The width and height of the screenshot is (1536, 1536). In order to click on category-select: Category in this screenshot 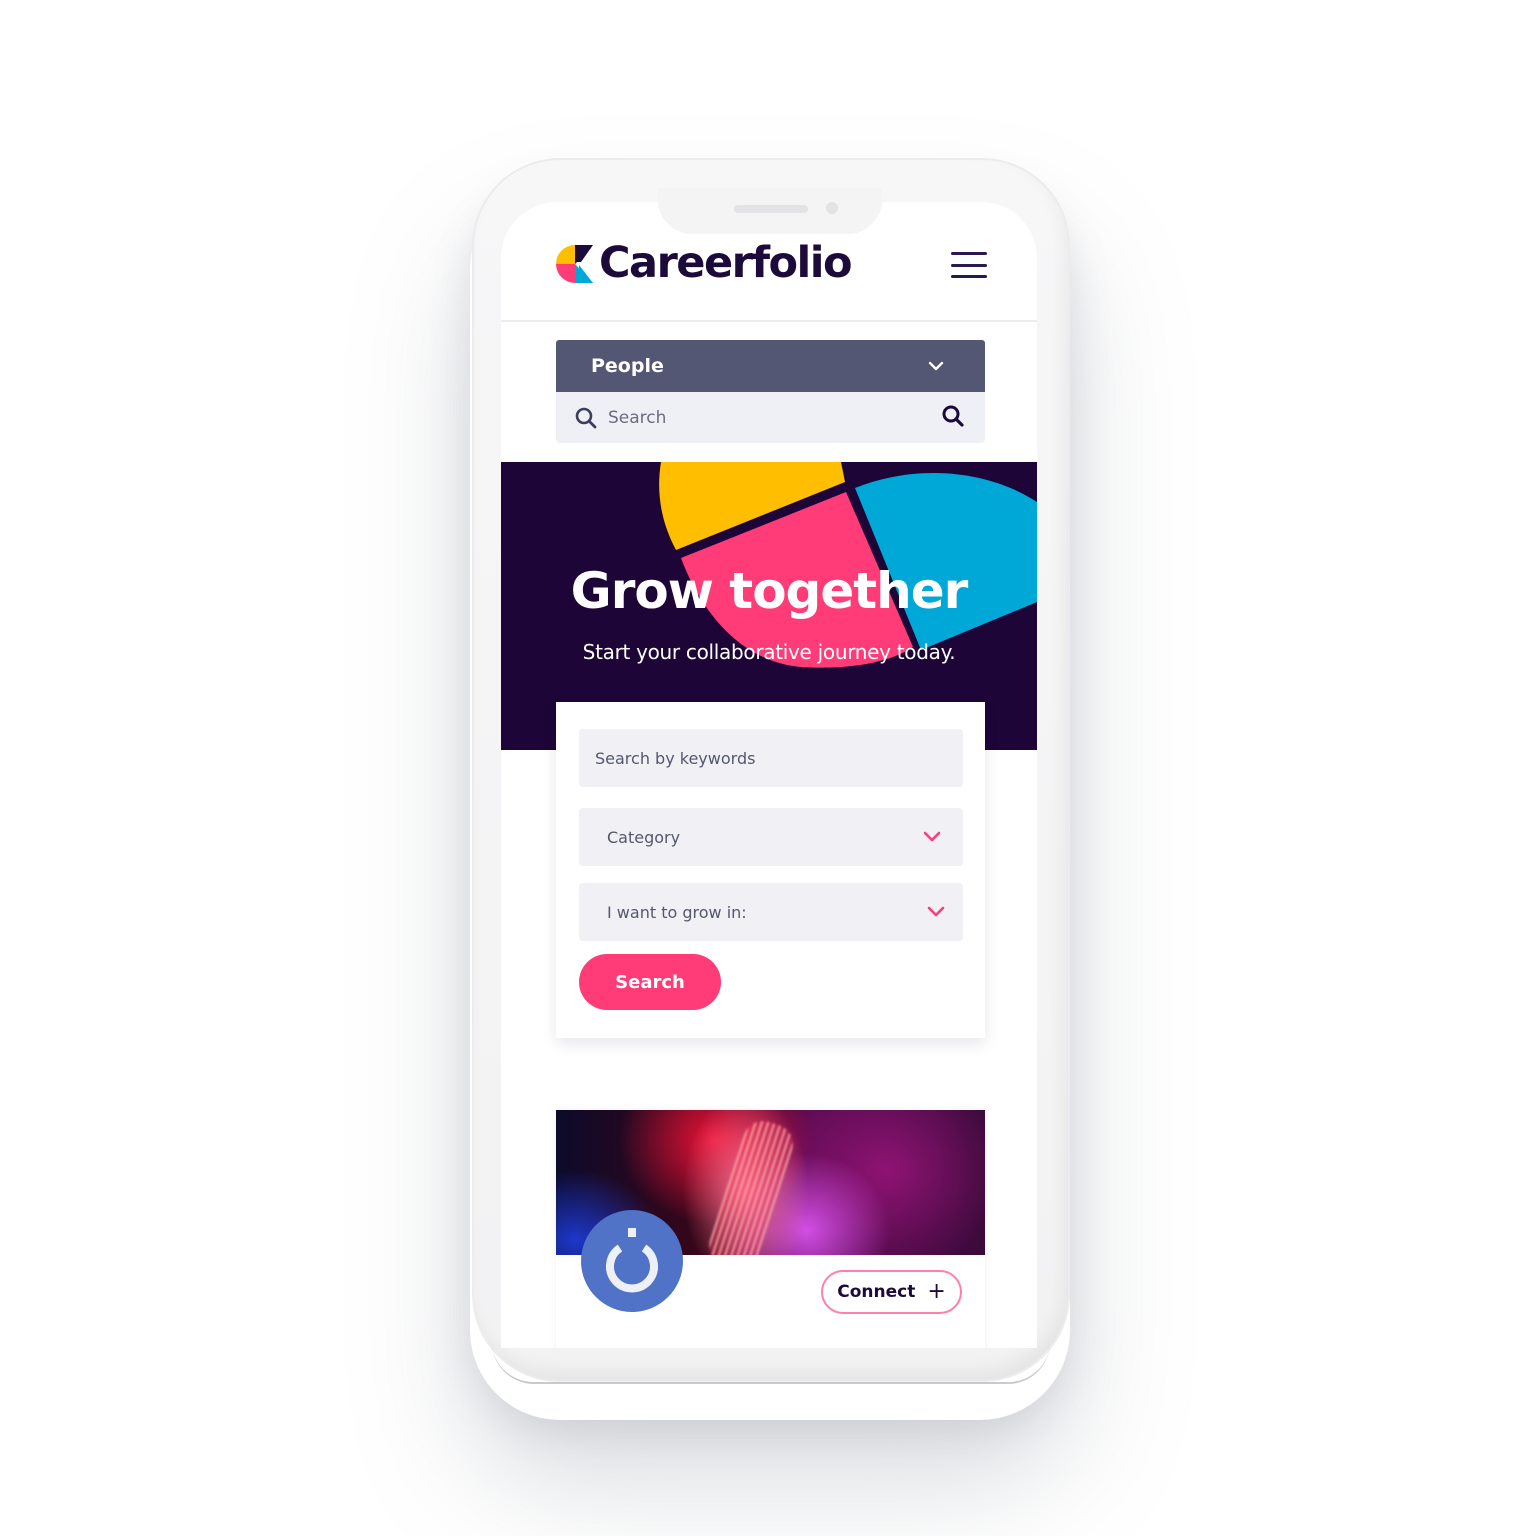, I will do `click(771, 837)`.